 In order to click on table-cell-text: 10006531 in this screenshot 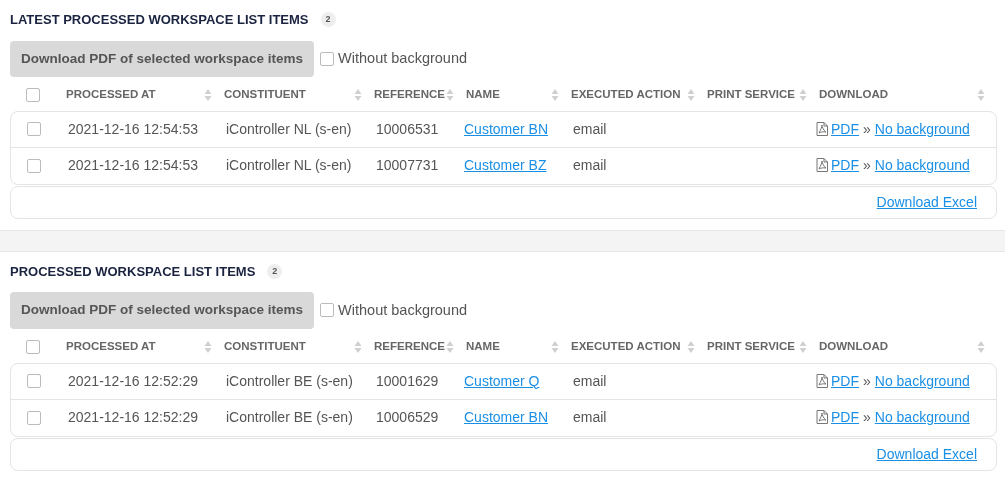, I will do `click(407, 129)`.